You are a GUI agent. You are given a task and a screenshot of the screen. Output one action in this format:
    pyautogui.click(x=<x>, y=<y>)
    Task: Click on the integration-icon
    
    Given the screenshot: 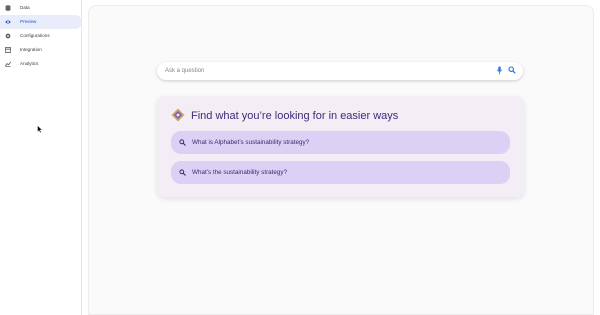 What is the action you would take?
    pyautogui.click(x=8, y=50)
    